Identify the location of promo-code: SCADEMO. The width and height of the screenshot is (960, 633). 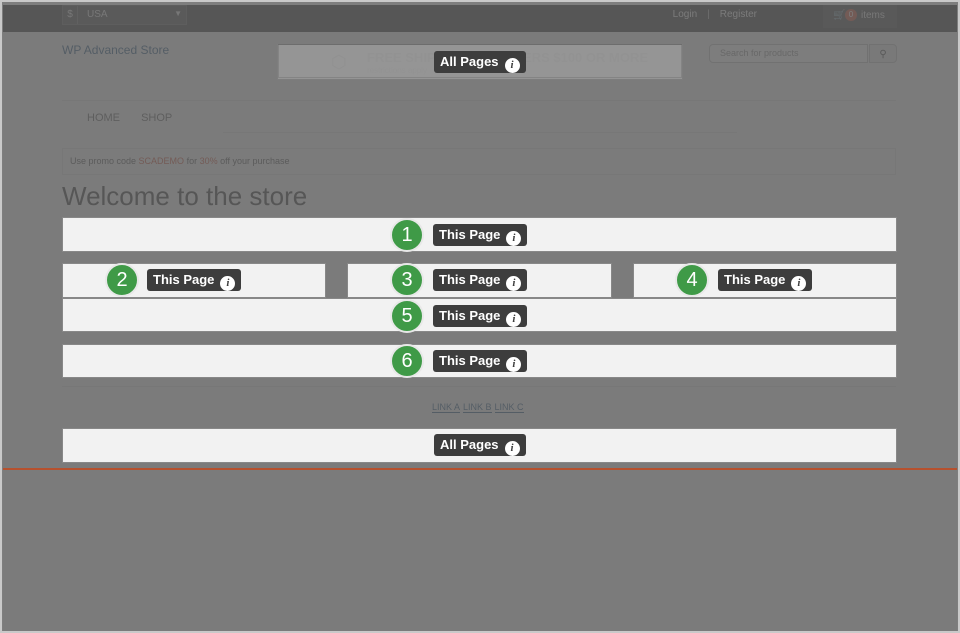
(161, 161).